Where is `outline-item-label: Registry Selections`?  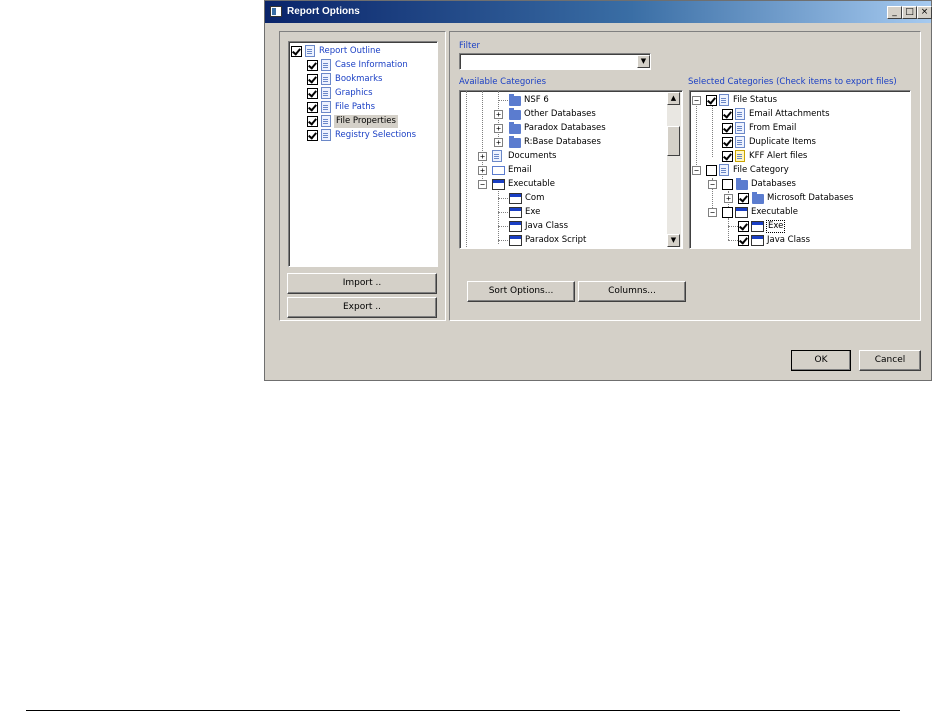 outline-item-label: Registry Selections is located at coordinates (376, 135).